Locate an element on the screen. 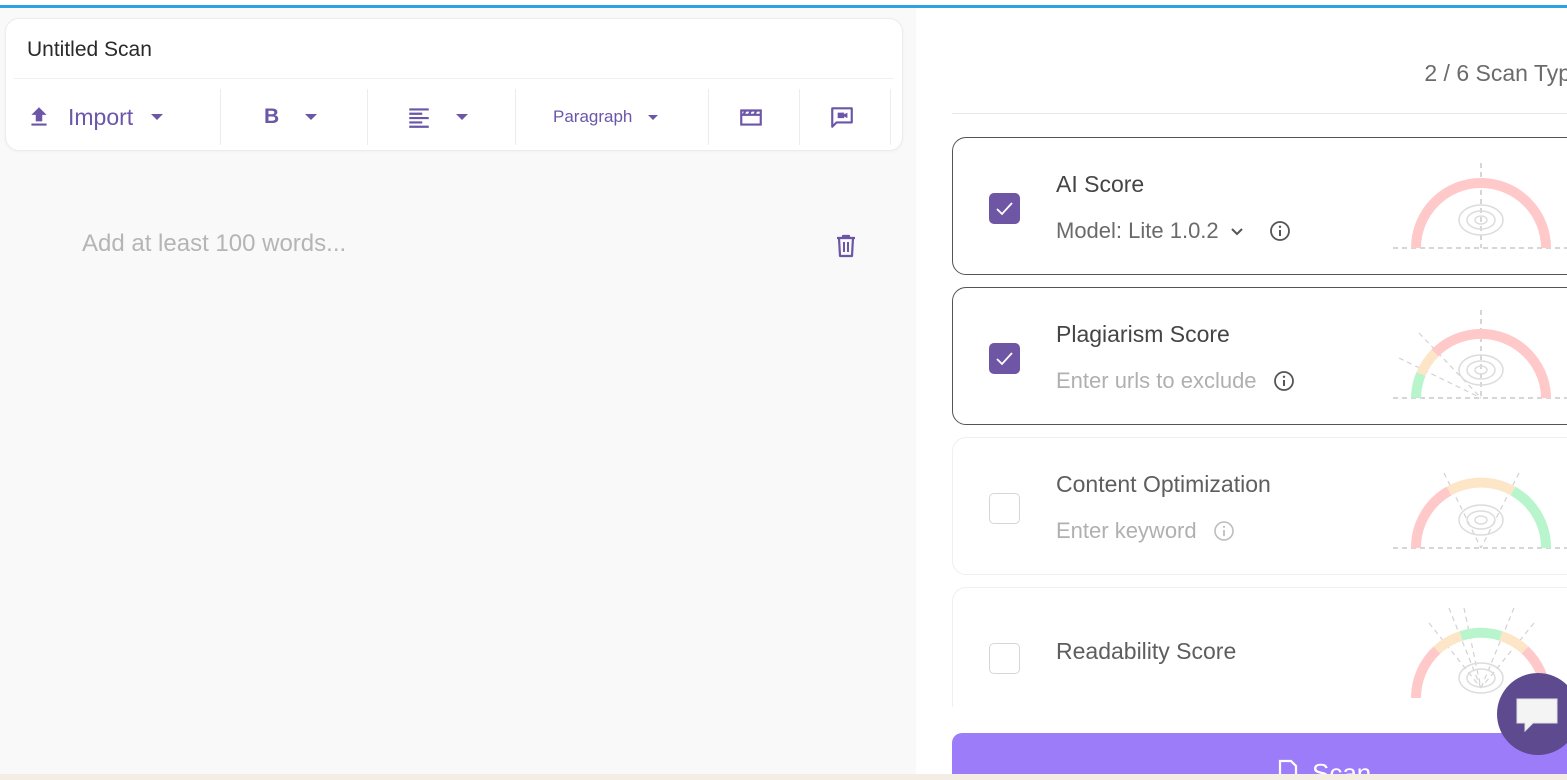 Image resolution: width=1567 pixels, height=780 pixels. card-title: AI Score is located at coordinates (1100, 184).